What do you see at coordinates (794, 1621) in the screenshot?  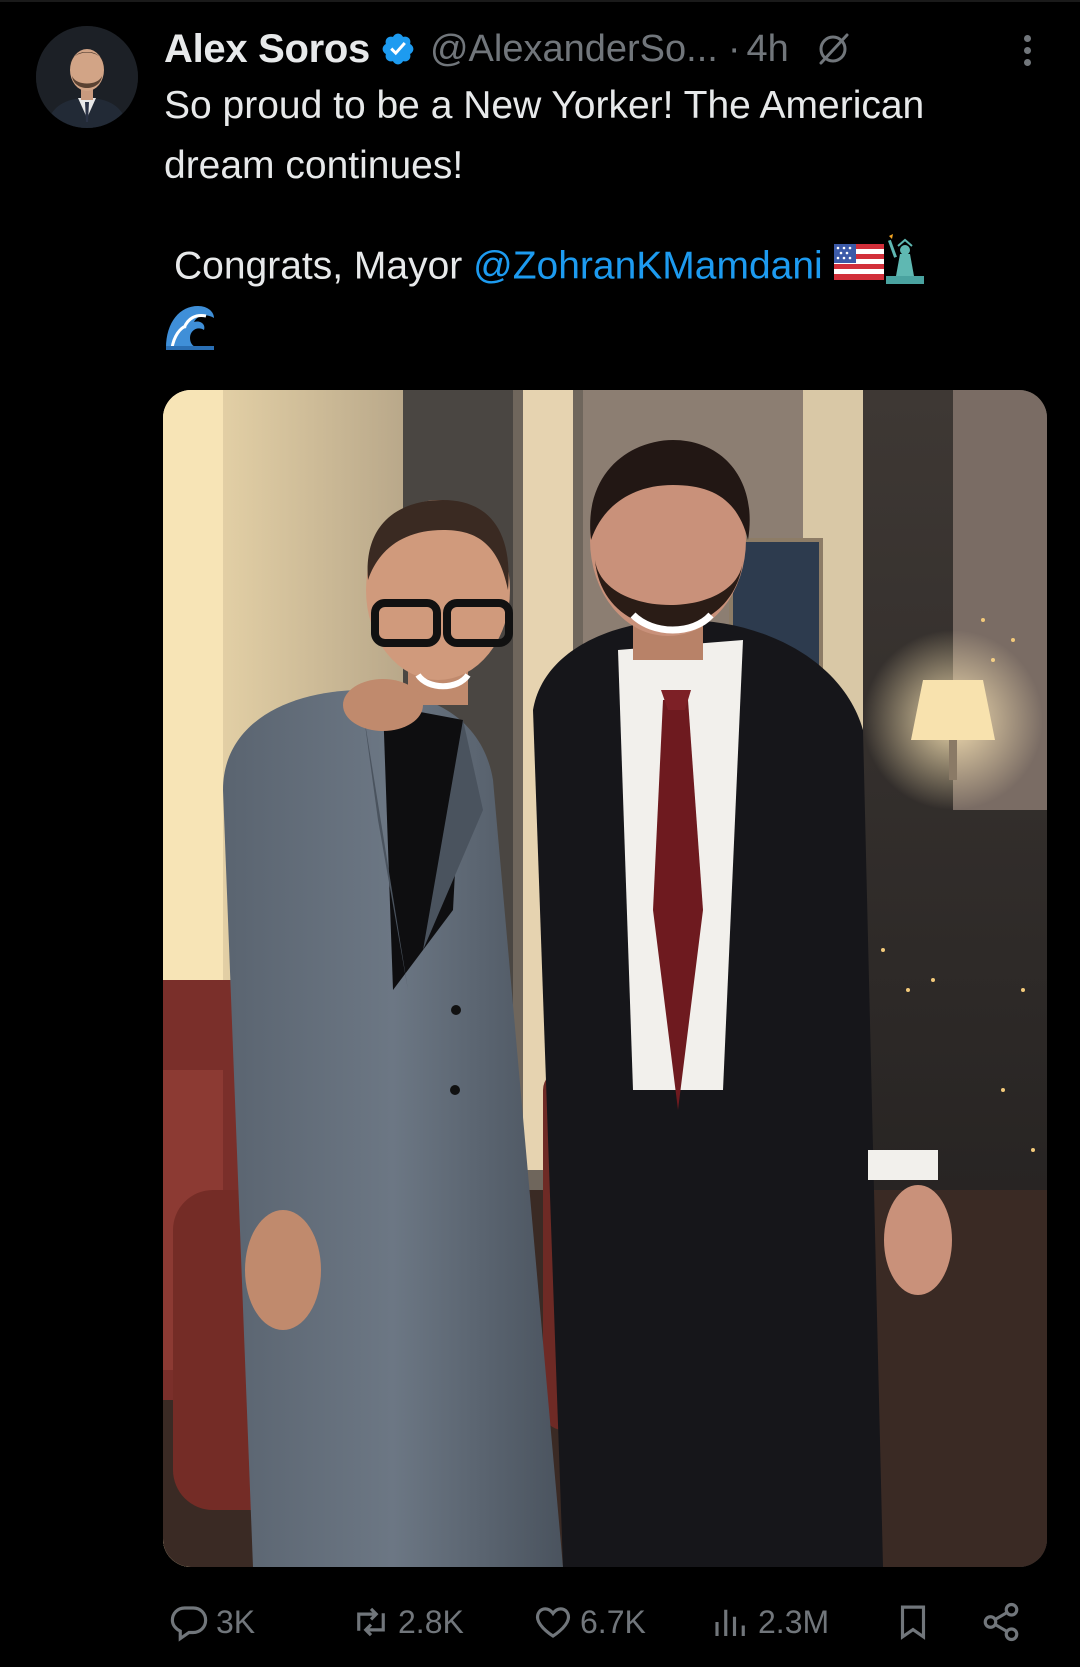 I see `views-count: 2.3M` at bounding box center [794, 1621].